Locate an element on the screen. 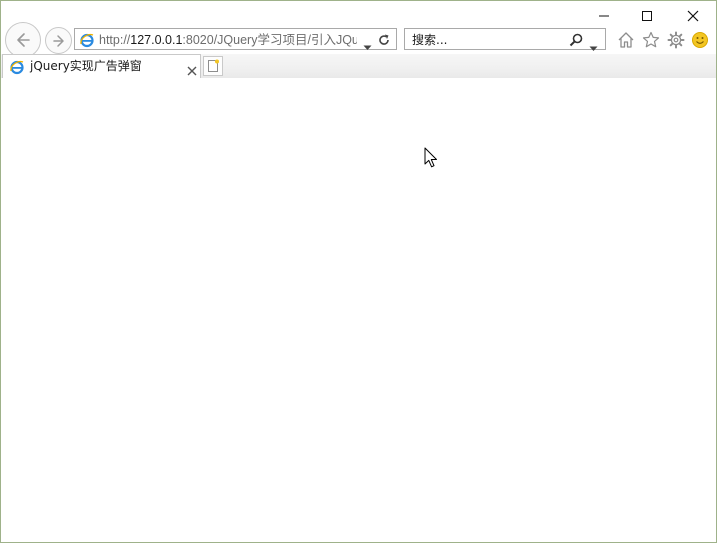 Image resolution: width=717 pixels, height=543 pixels. address-bar: http://127.0.0.1:8020/JQuery学习项目/引入JQu is located at coordinates (235, 39).